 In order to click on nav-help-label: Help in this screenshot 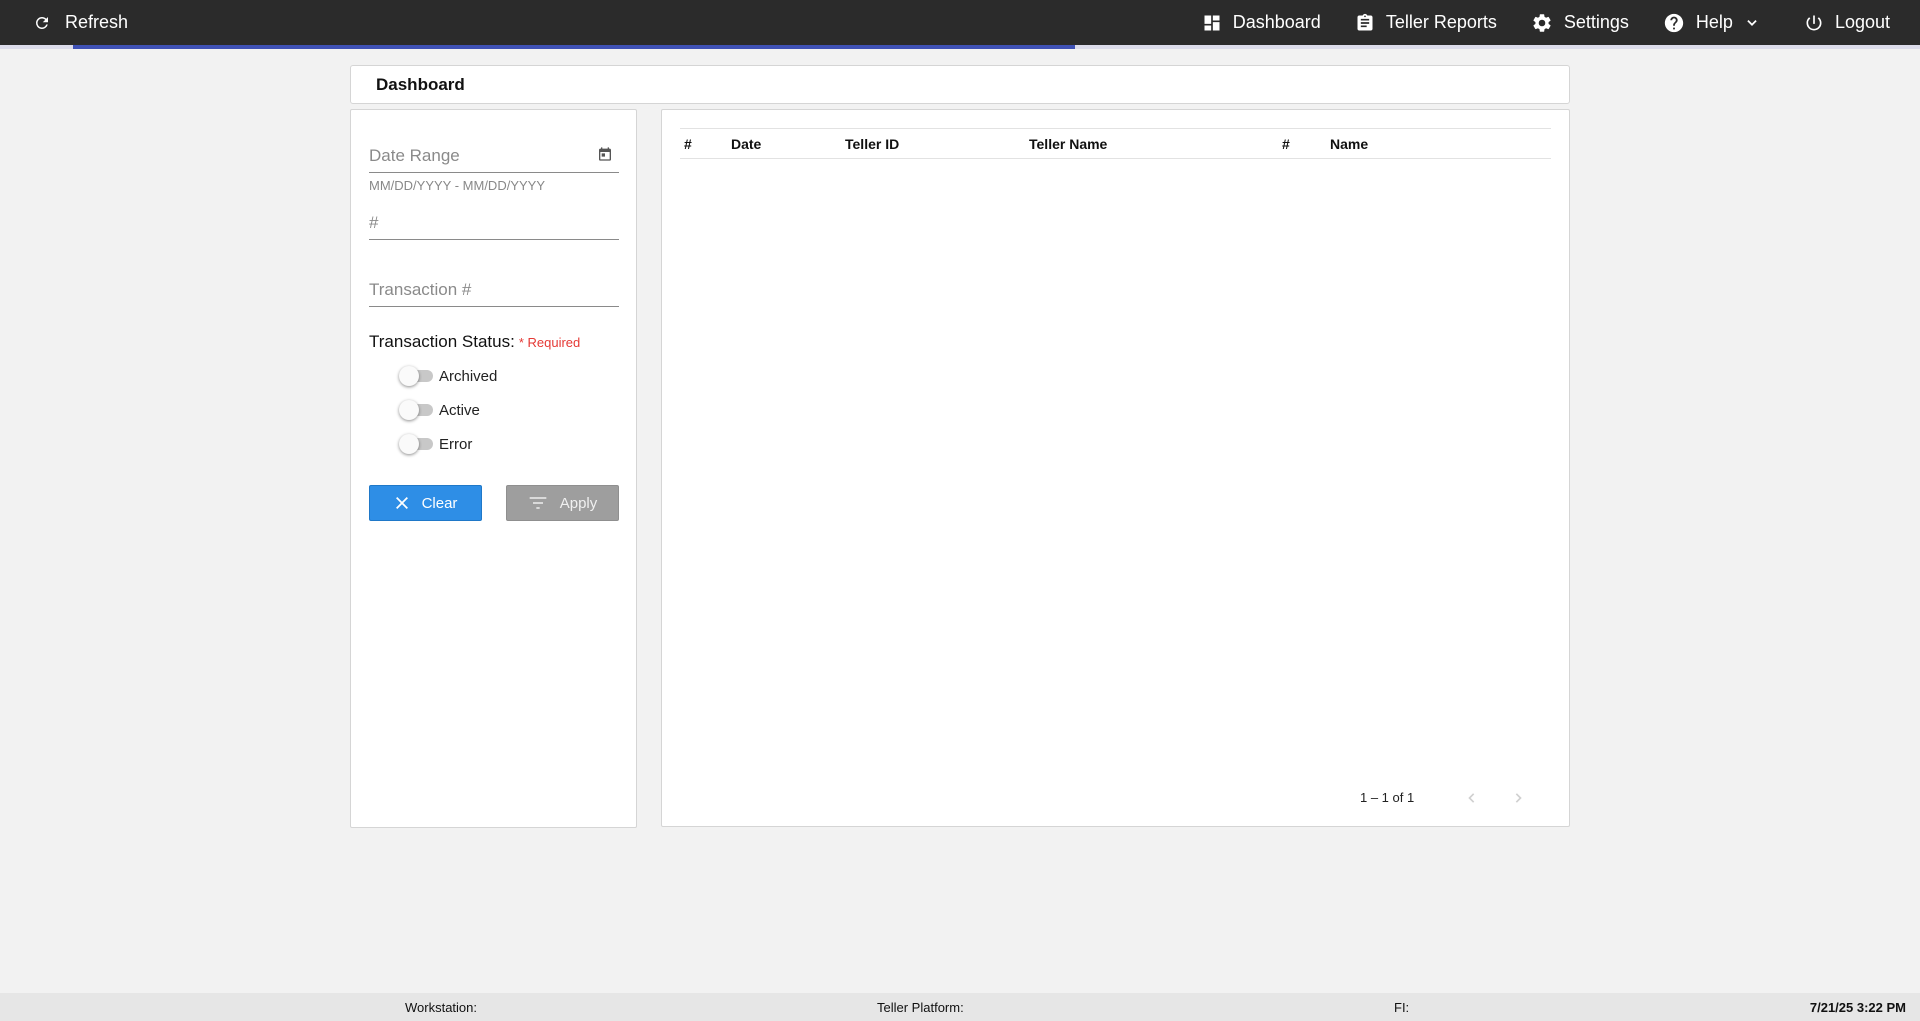, I will do `click(1714, 22)`.